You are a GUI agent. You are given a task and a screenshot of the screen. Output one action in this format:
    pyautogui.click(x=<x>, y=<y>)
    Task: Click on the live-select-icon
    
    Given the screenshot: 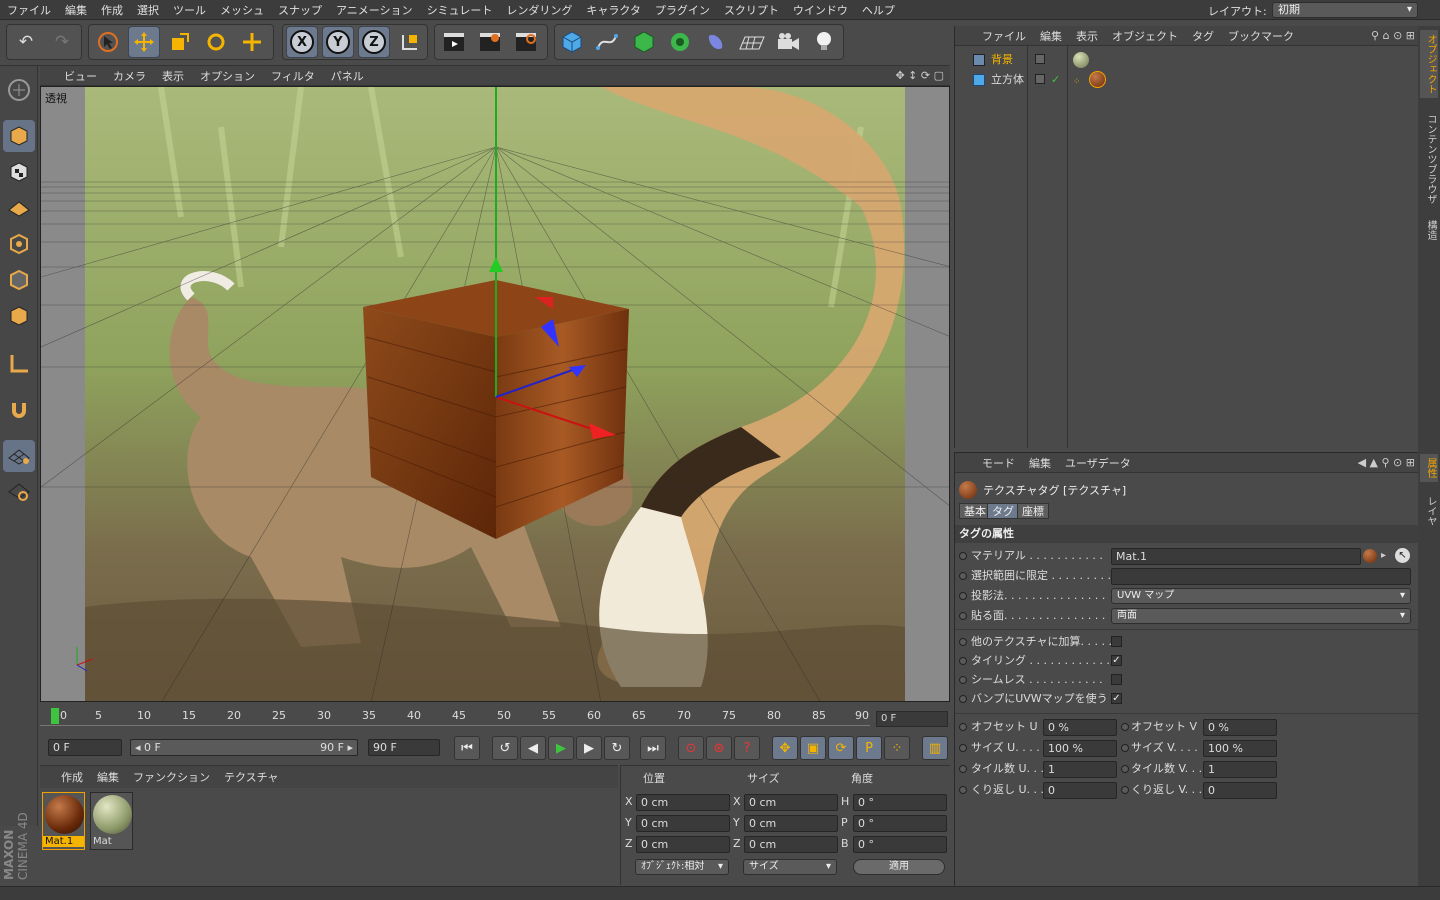 What is the action you would take?
    pyautogui.click(x=252, y=42)
    